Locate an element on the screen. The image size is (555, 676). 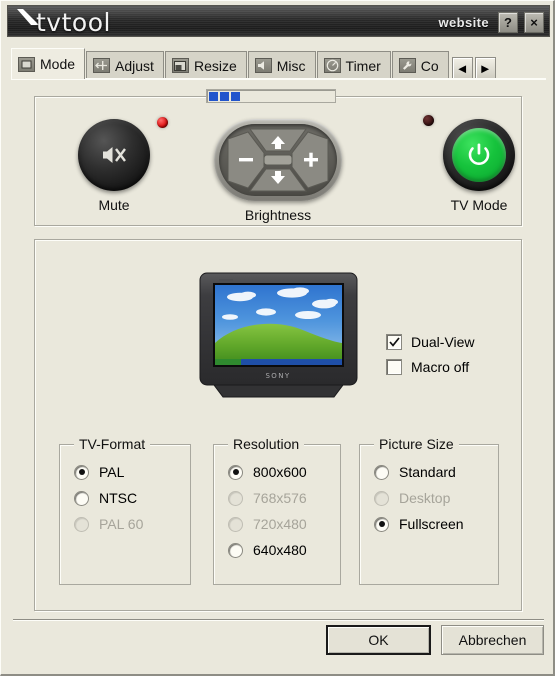
radio-pal60: PAL 60 is located at coordinates (108, 524).